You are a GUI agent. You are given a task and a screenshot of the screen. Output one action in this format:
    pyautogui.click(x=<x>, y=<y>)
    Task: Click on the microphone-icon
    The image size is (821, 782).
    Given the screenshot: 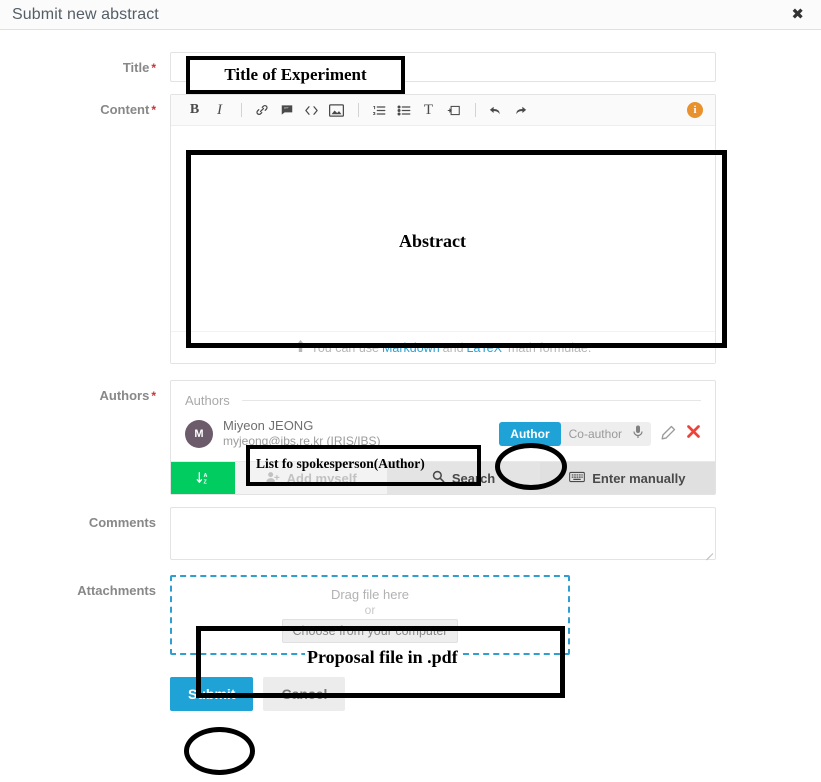 What is the action you would take?
    pyautogui.click(x=641, y=433)
    